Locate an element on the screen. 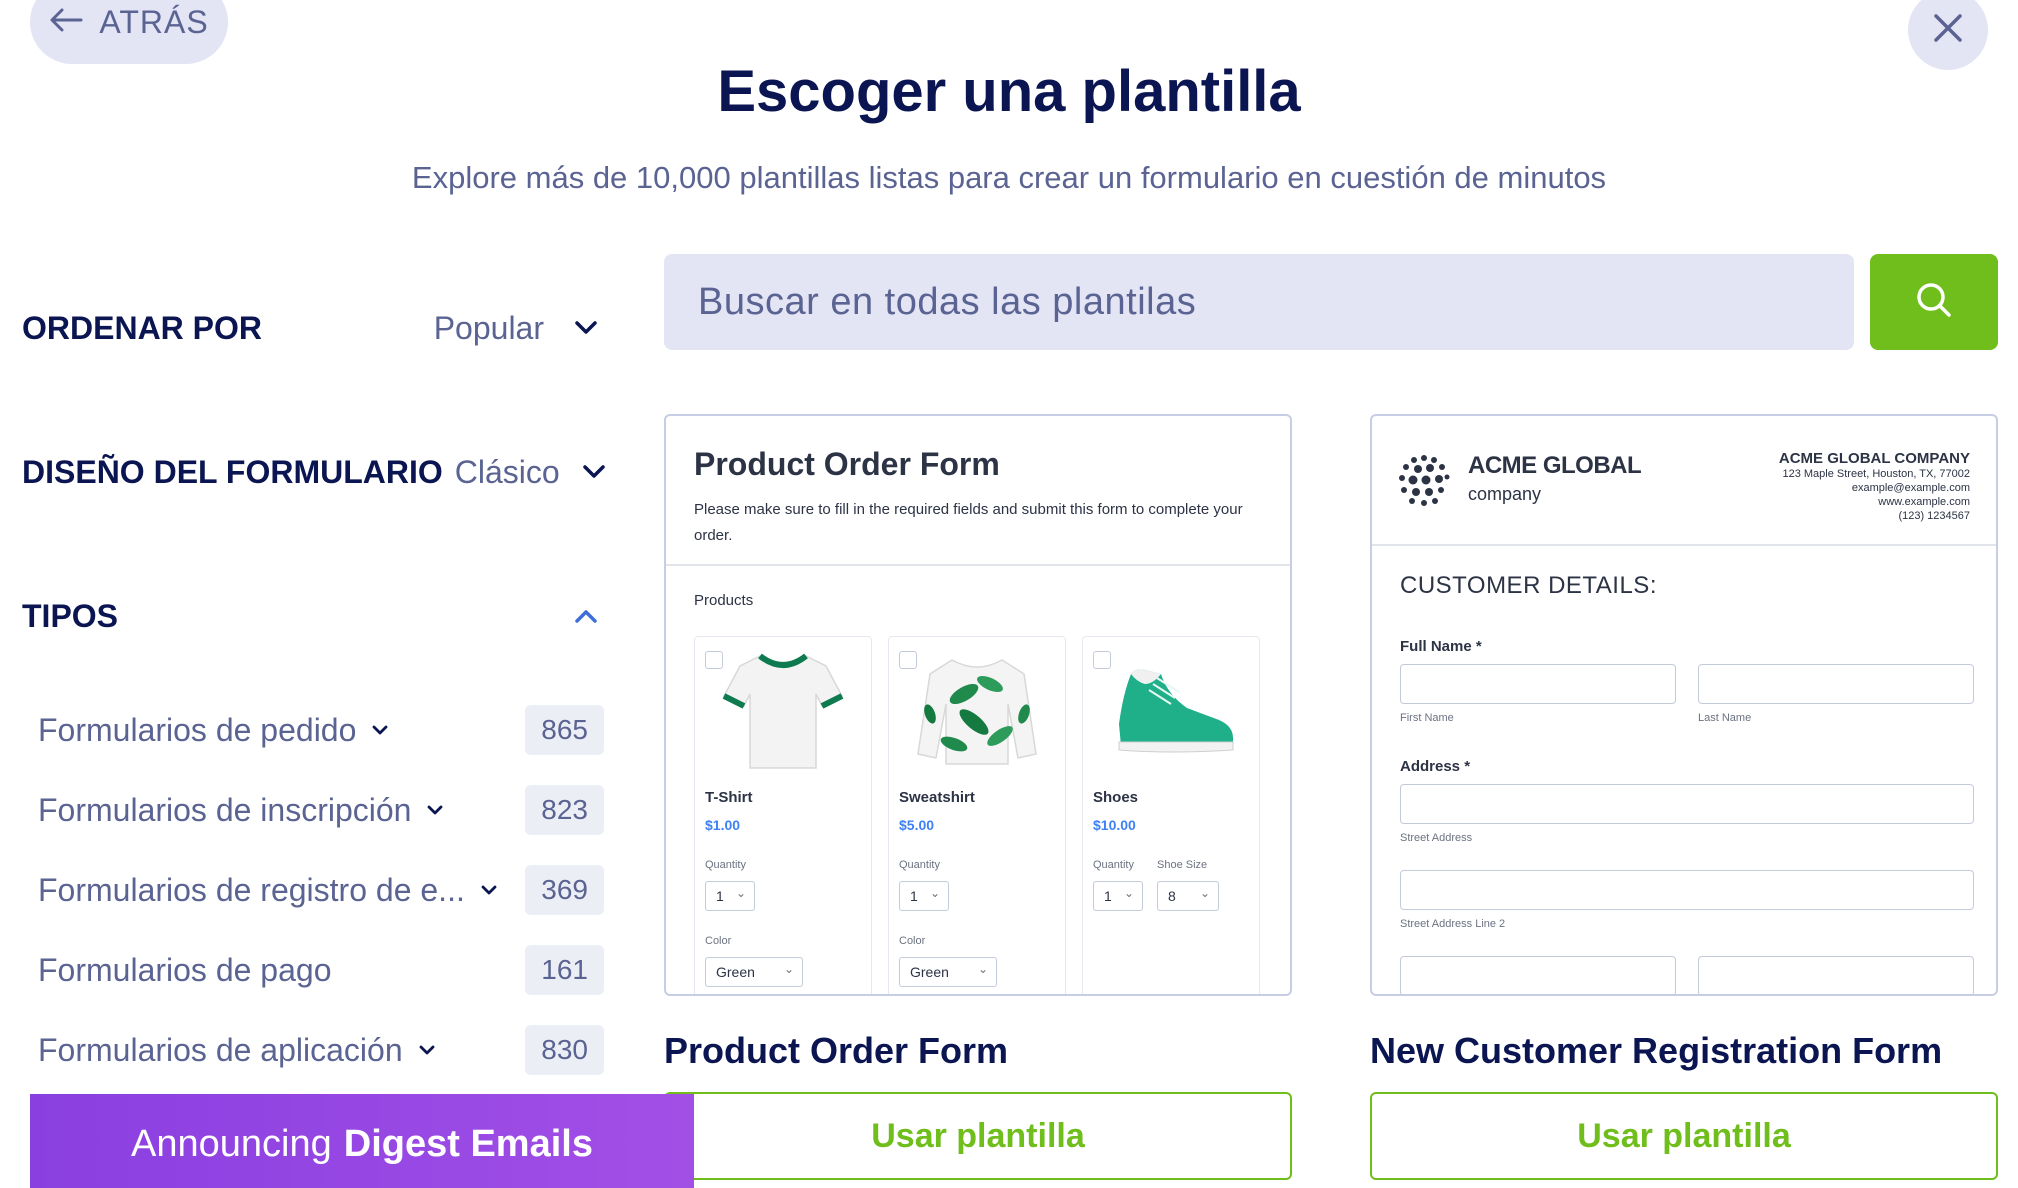 This screenshot has width=2018, height=1188. company-phone: (123) 1234567 is located at coordinates (1934, 516).